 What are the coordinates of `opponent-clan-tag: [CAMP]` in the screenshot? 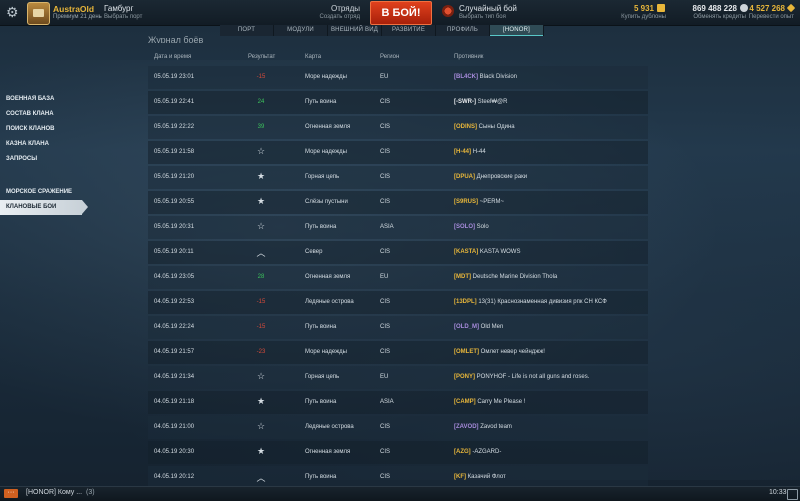 It's located at (465, 402).